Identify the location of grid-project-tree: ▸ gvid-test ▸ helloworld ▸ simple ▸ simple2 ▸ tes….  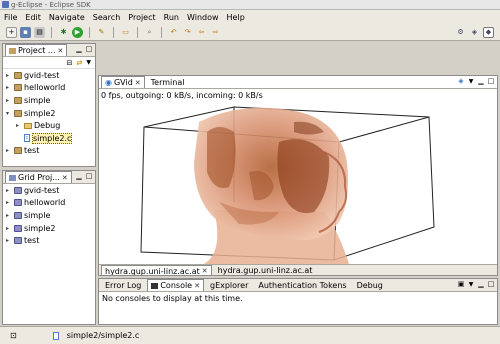
(49, 215).